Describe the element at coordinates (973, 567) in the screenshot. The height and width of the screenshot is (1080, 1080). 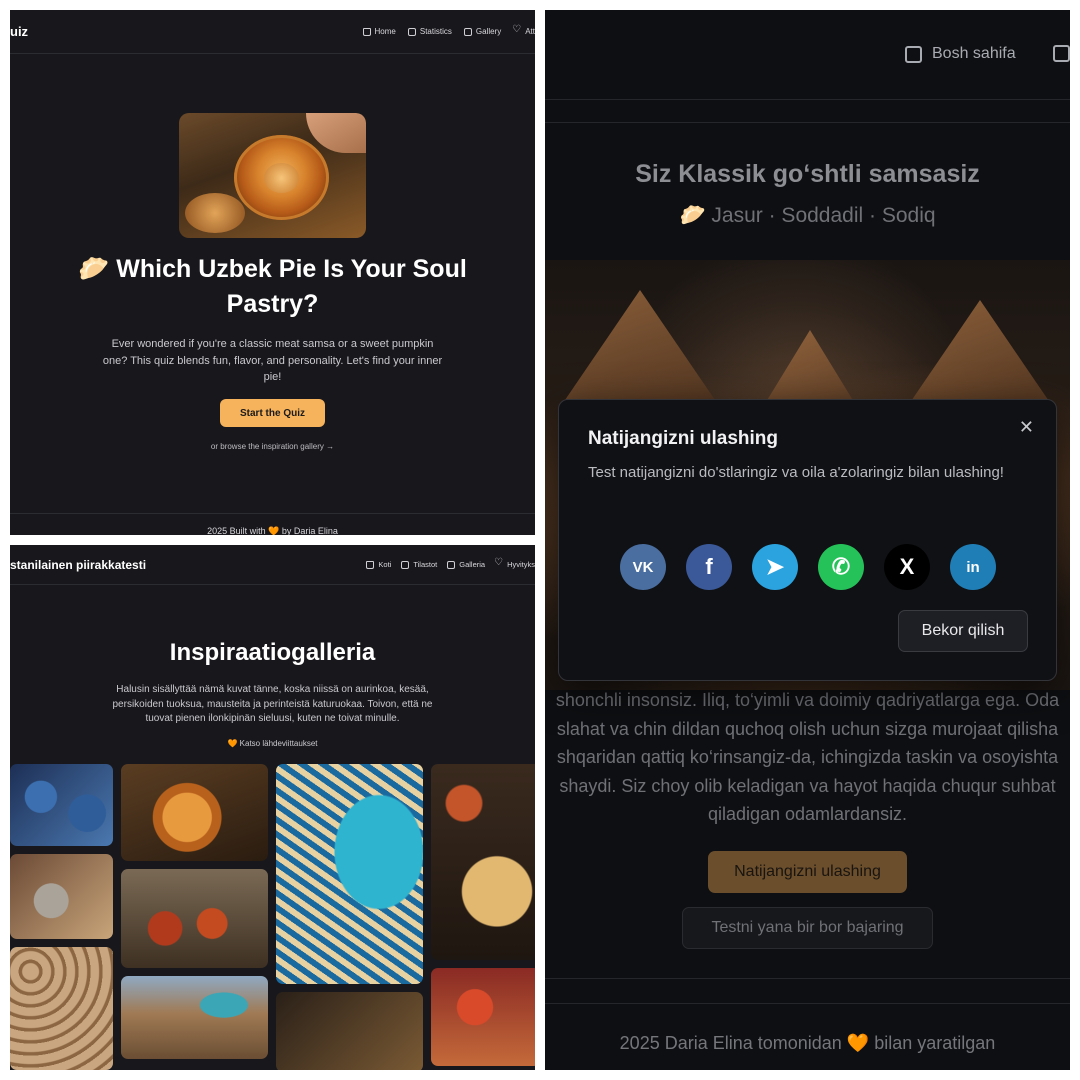
I see `linkedin-icon: in` at that location.